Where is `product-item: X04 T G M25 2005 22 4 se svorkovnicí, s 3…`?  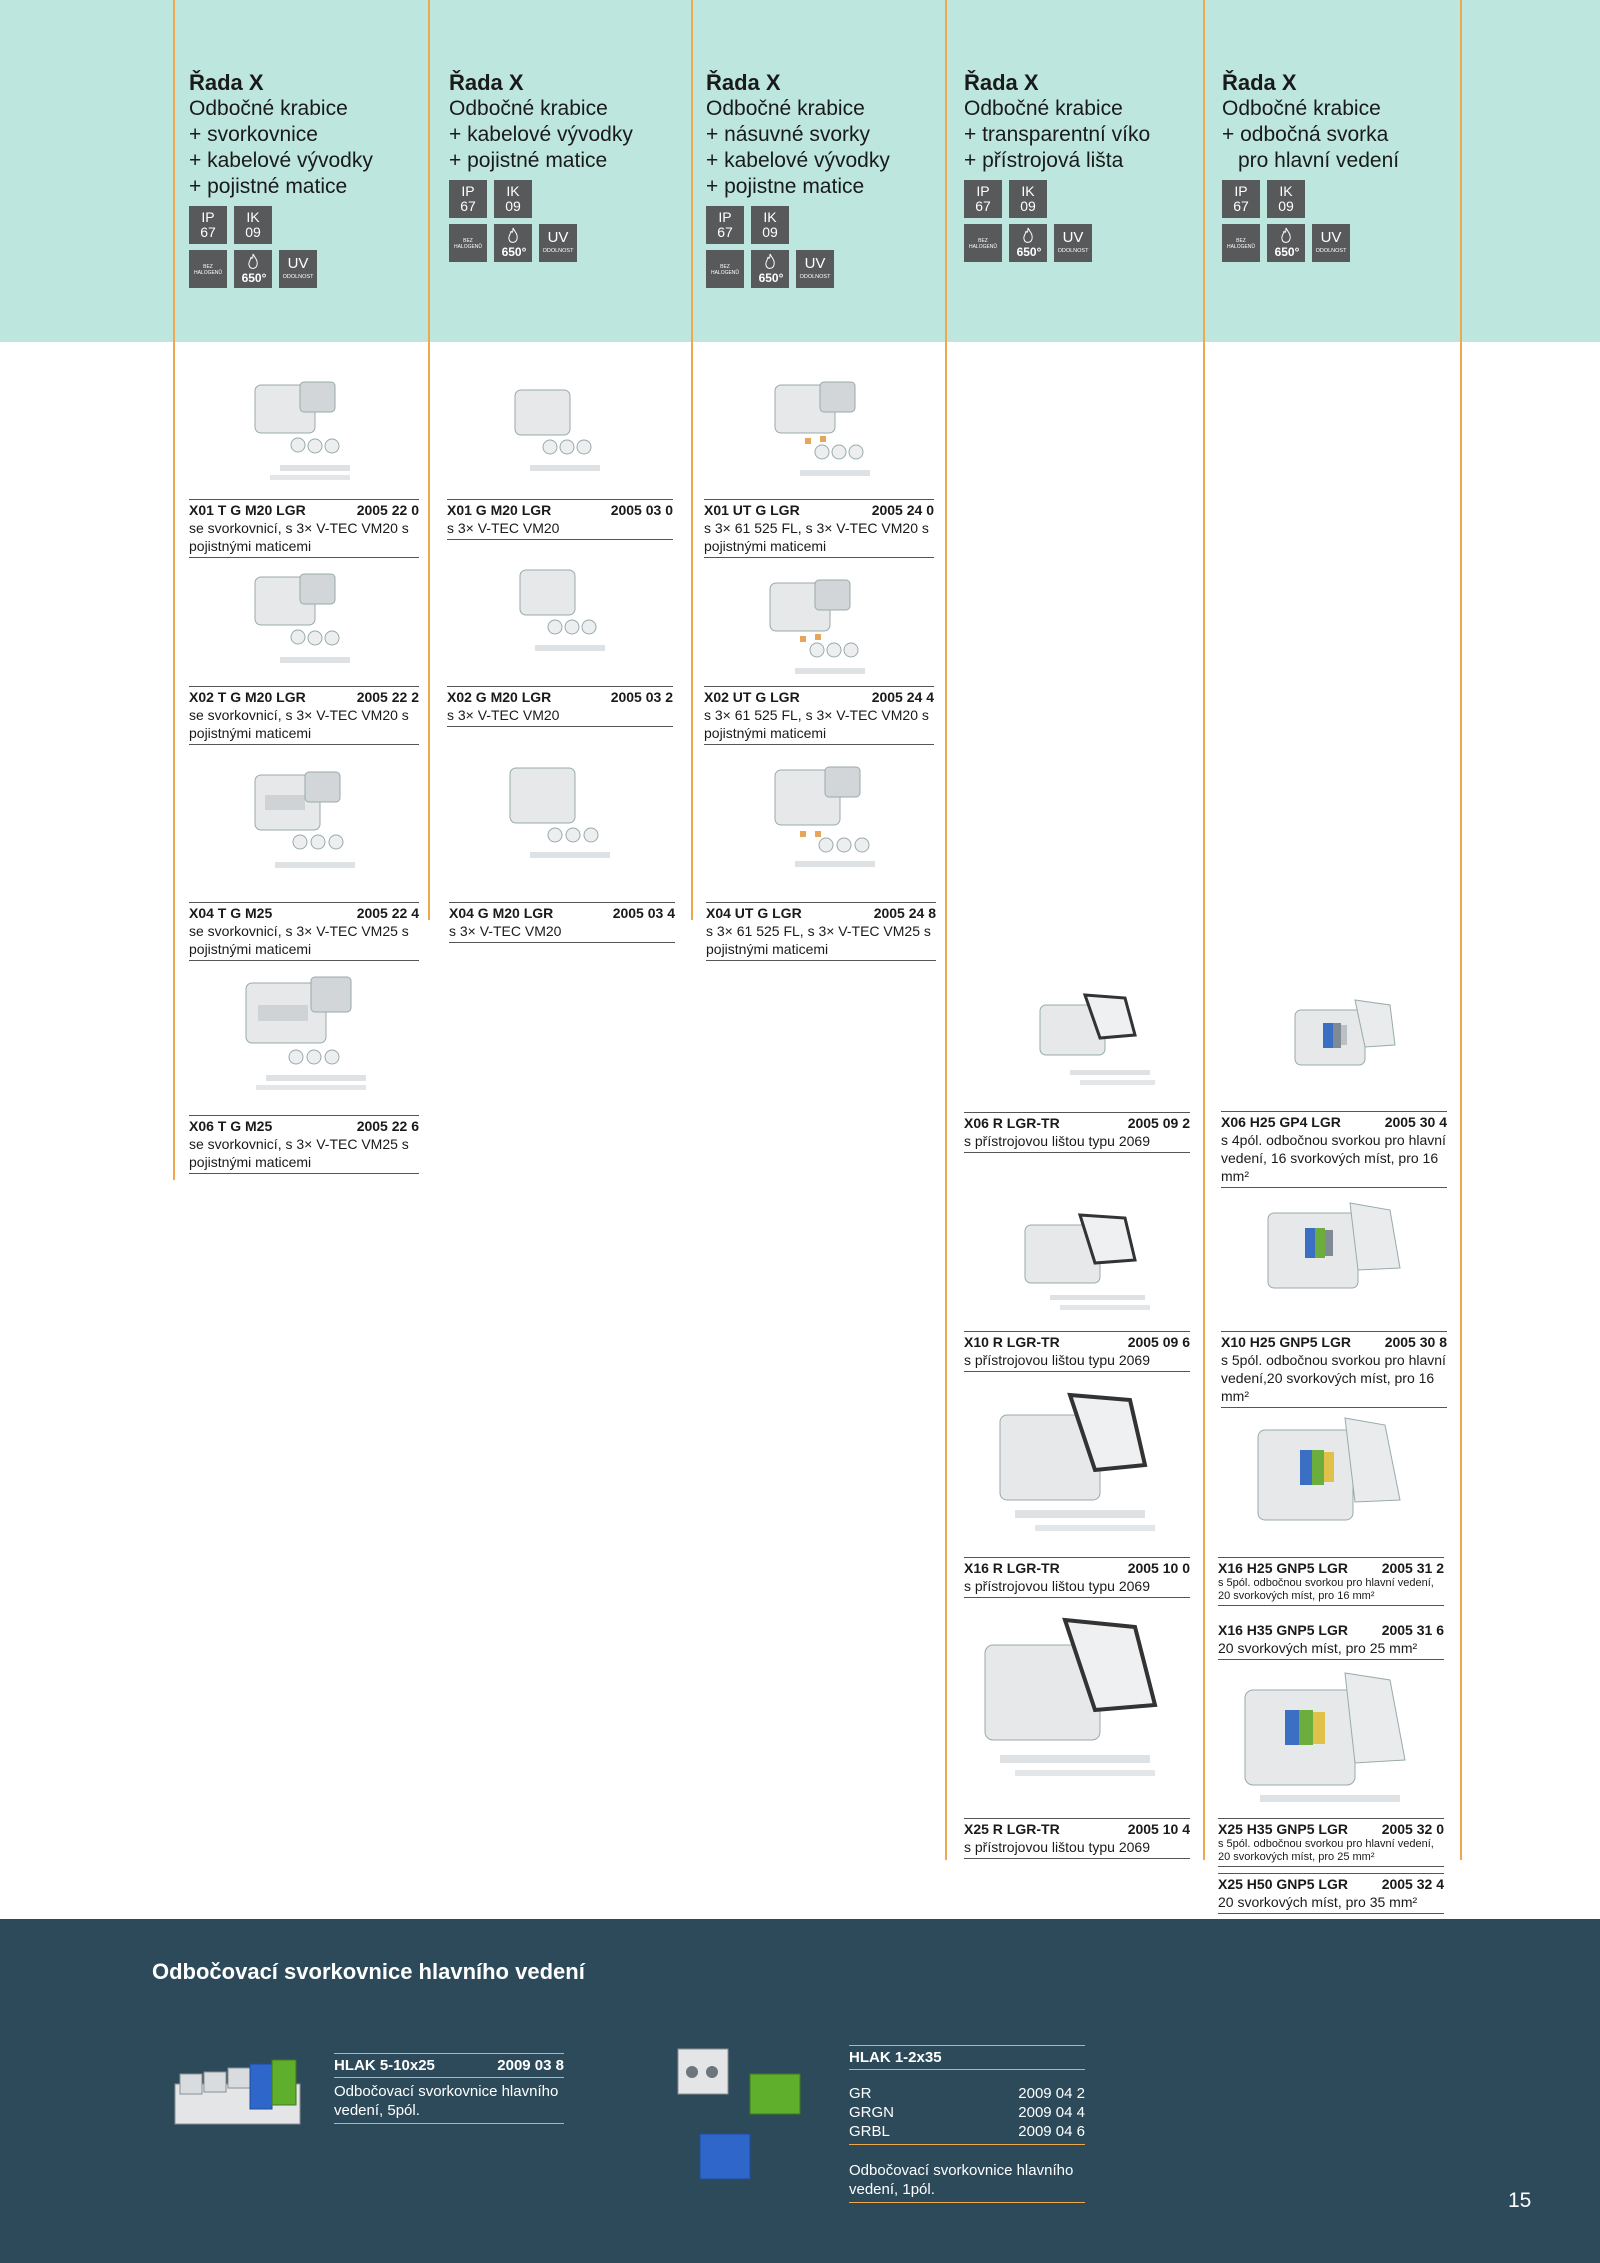
product-item: X04 T G M25 2005 22 4 se svorkovnicí, s 3… is located at coordinates (304, 931).